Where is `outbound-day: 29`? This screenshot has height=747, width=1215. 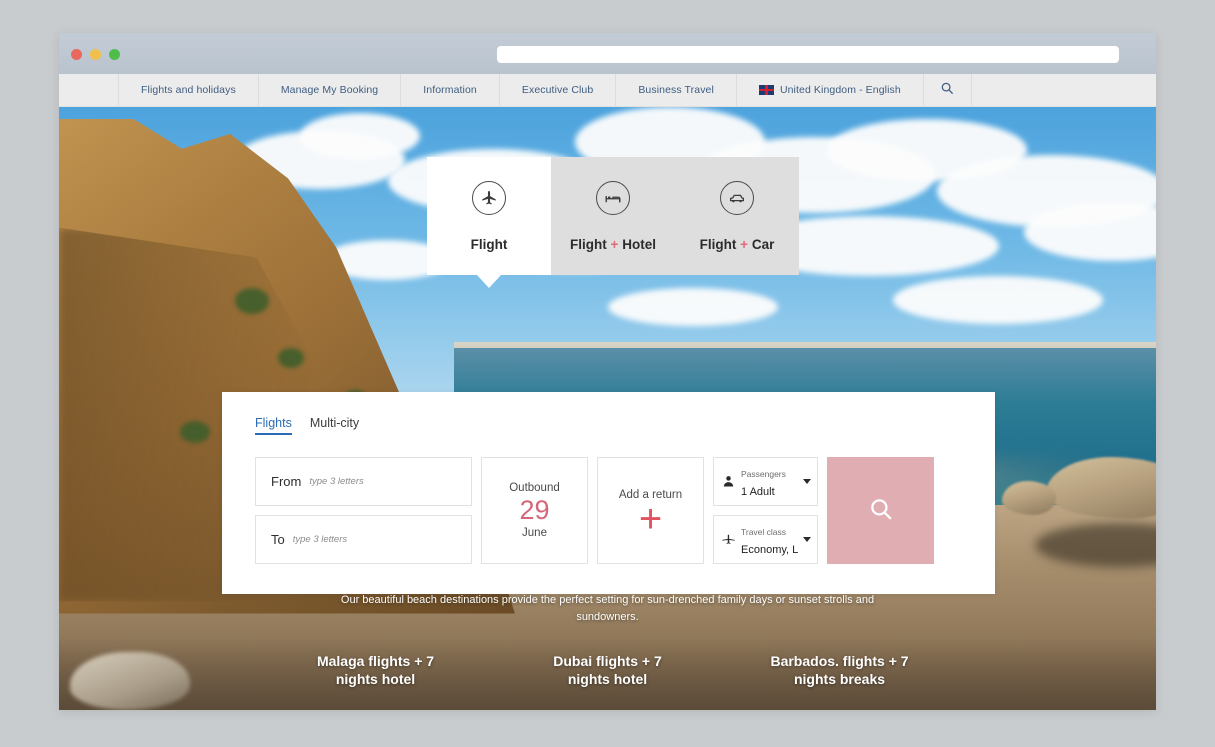
outbound-day: 29 is located at coordinates (534, 509).